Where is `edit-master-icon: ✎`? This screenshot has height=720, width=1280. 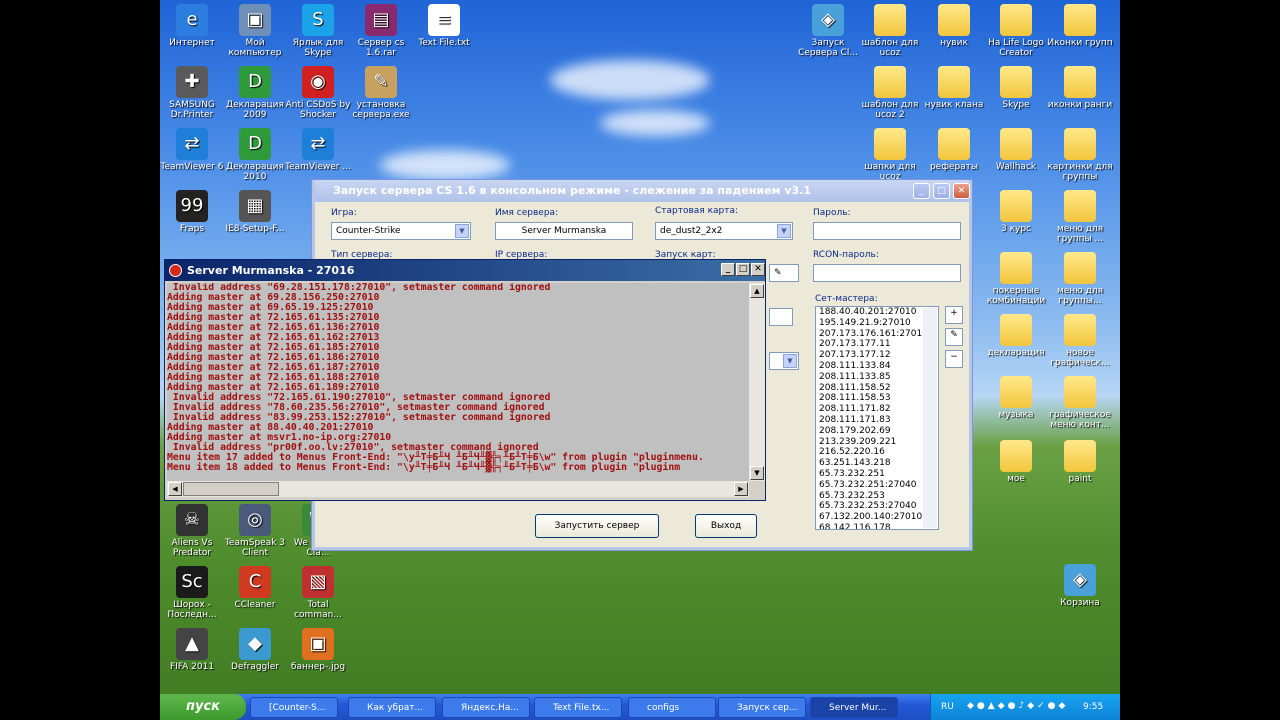 edit-master-icon: ✎ is located at coordinates (954, 337).